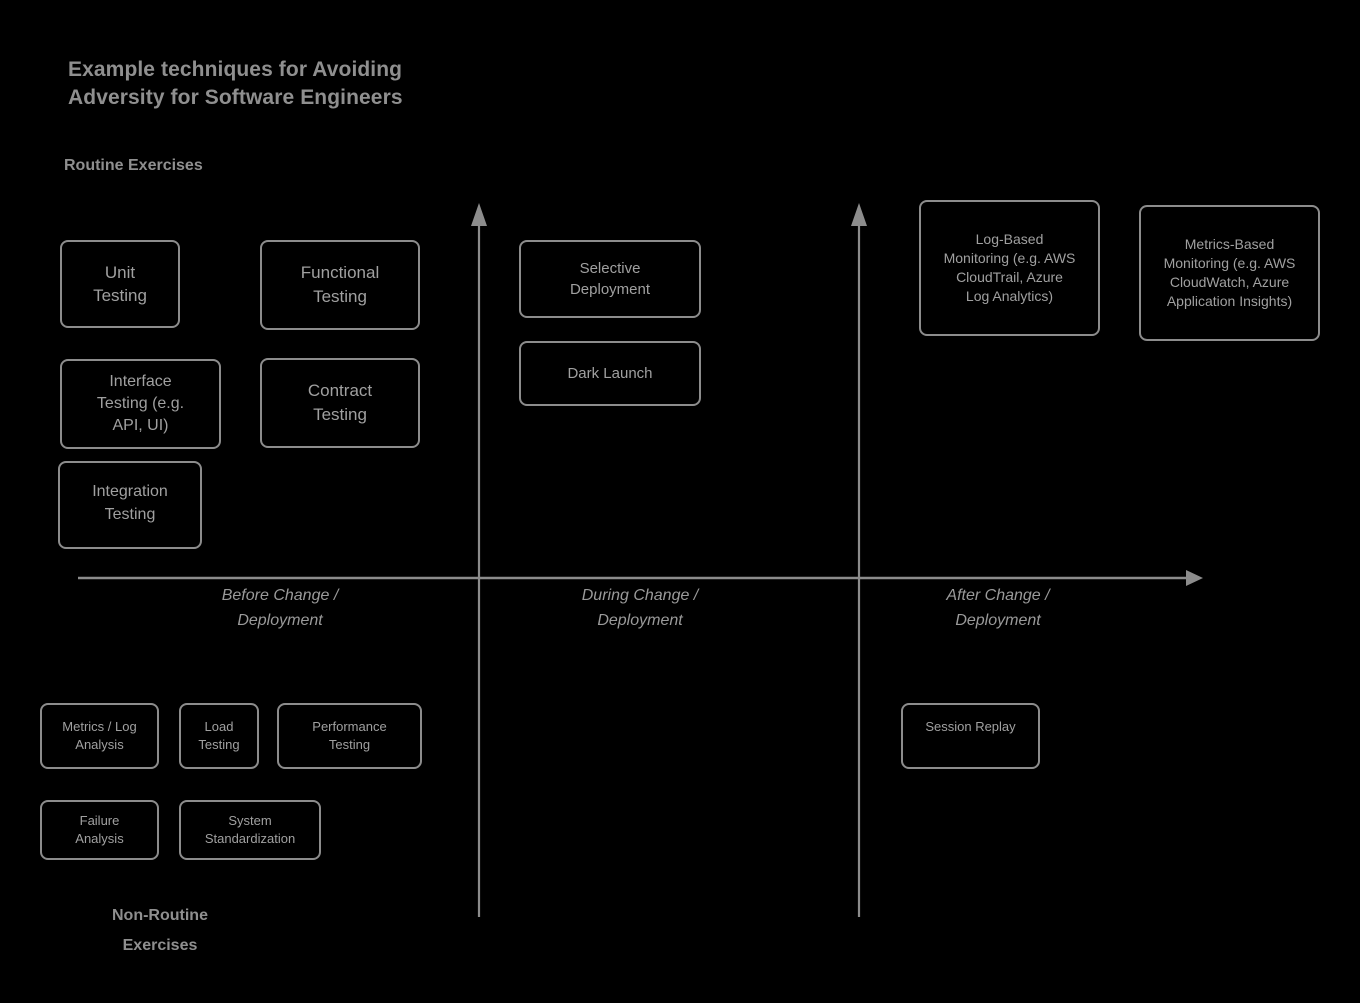 Image resolution: width=1360 pixels, height=1003 pixels. I want to click on node-box-dark-launch: Dark Launch, so click(610, 373).